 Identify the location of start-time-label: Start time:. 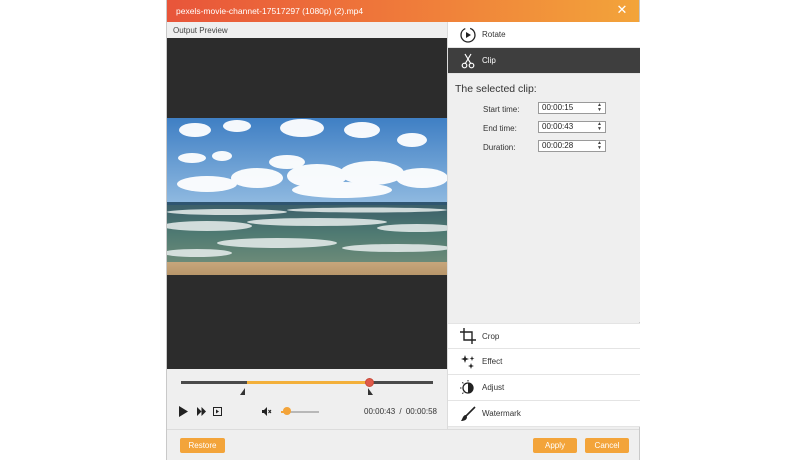
(501, 109).